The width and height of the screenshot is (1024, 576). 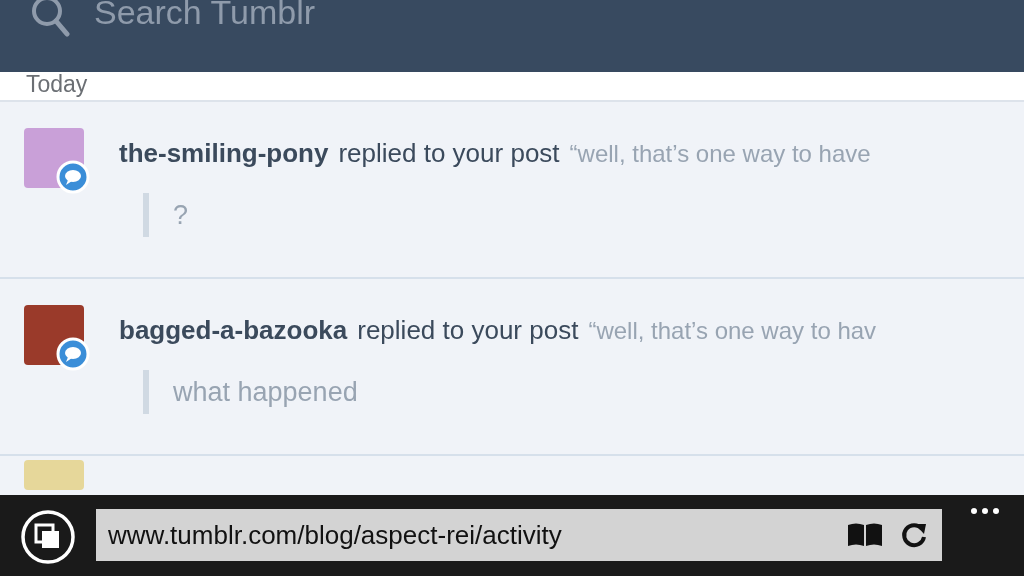 I want to click on section-heading: Today, so click(x=57, y=84).